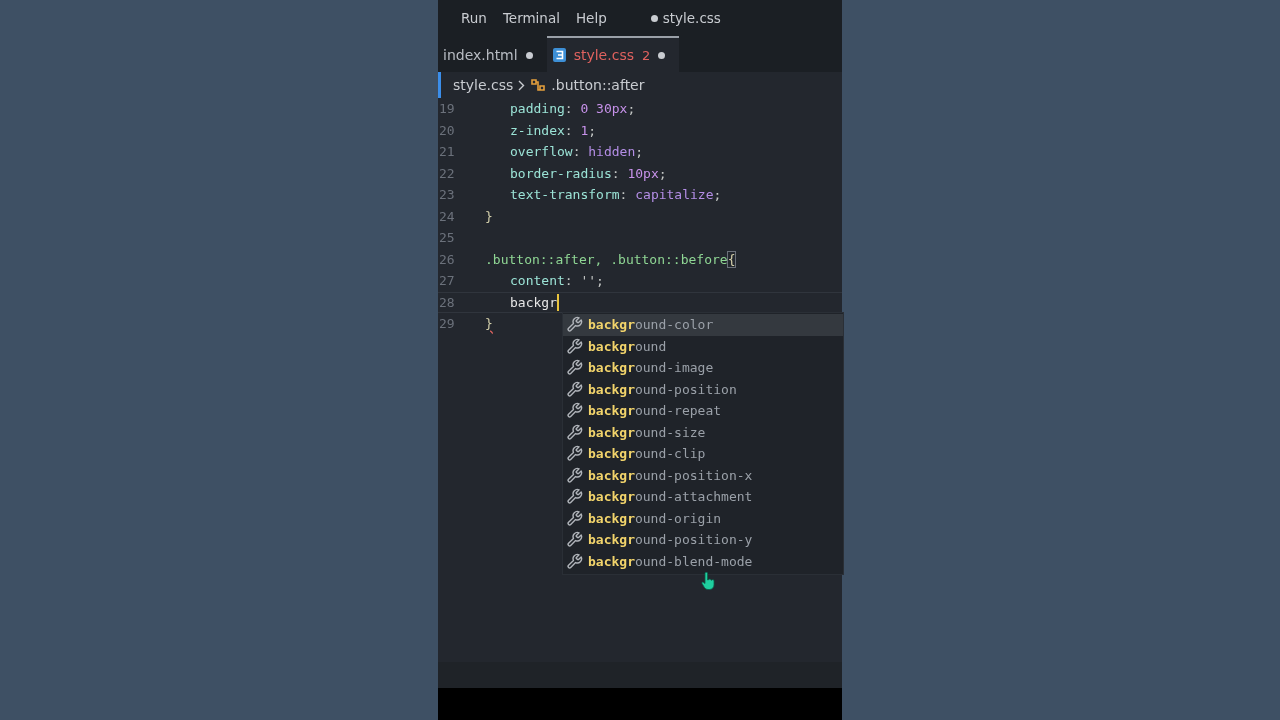  I want to click on brackets-icon, so click(538, 85).